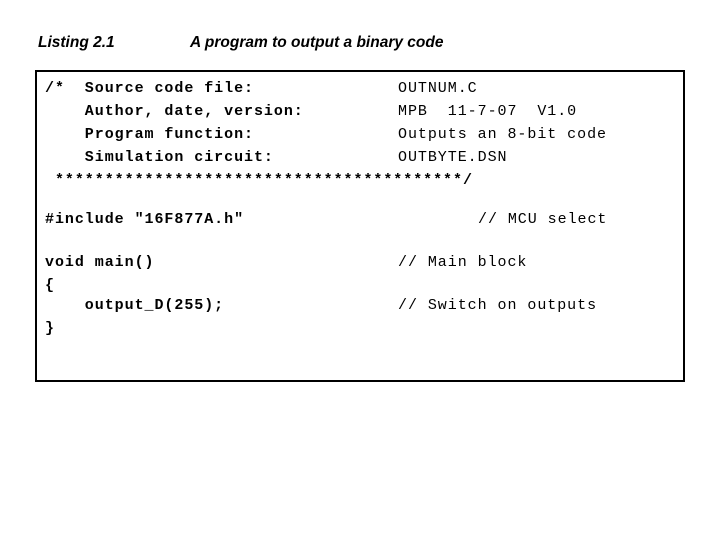 Image resolution: width=720 pixels, height=540 pixels. What do you see at coordinates (159, 157) in the screenshot?
I see `code-text: Simulation circuit:` at bounding box center [159, 157].